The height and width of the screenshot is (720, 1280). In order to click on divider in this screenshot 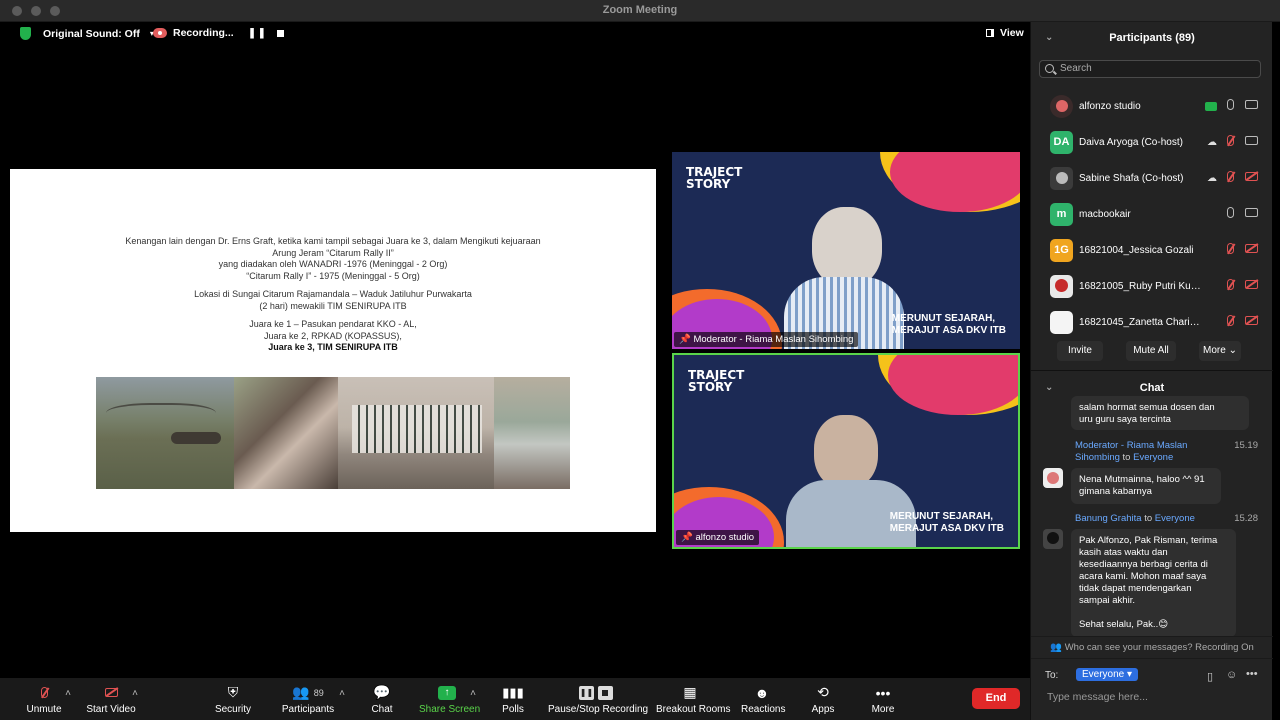, I will do `click(1152, 658)`.